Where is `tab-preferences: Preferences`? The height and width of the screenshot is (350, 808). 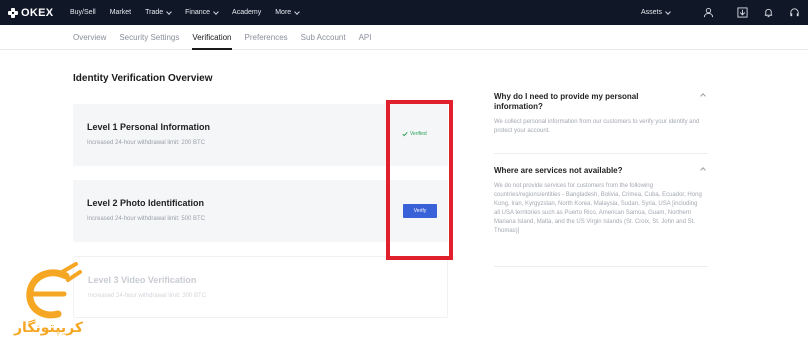
tab-preferences: Preferences is located at coordinates (266, 37).